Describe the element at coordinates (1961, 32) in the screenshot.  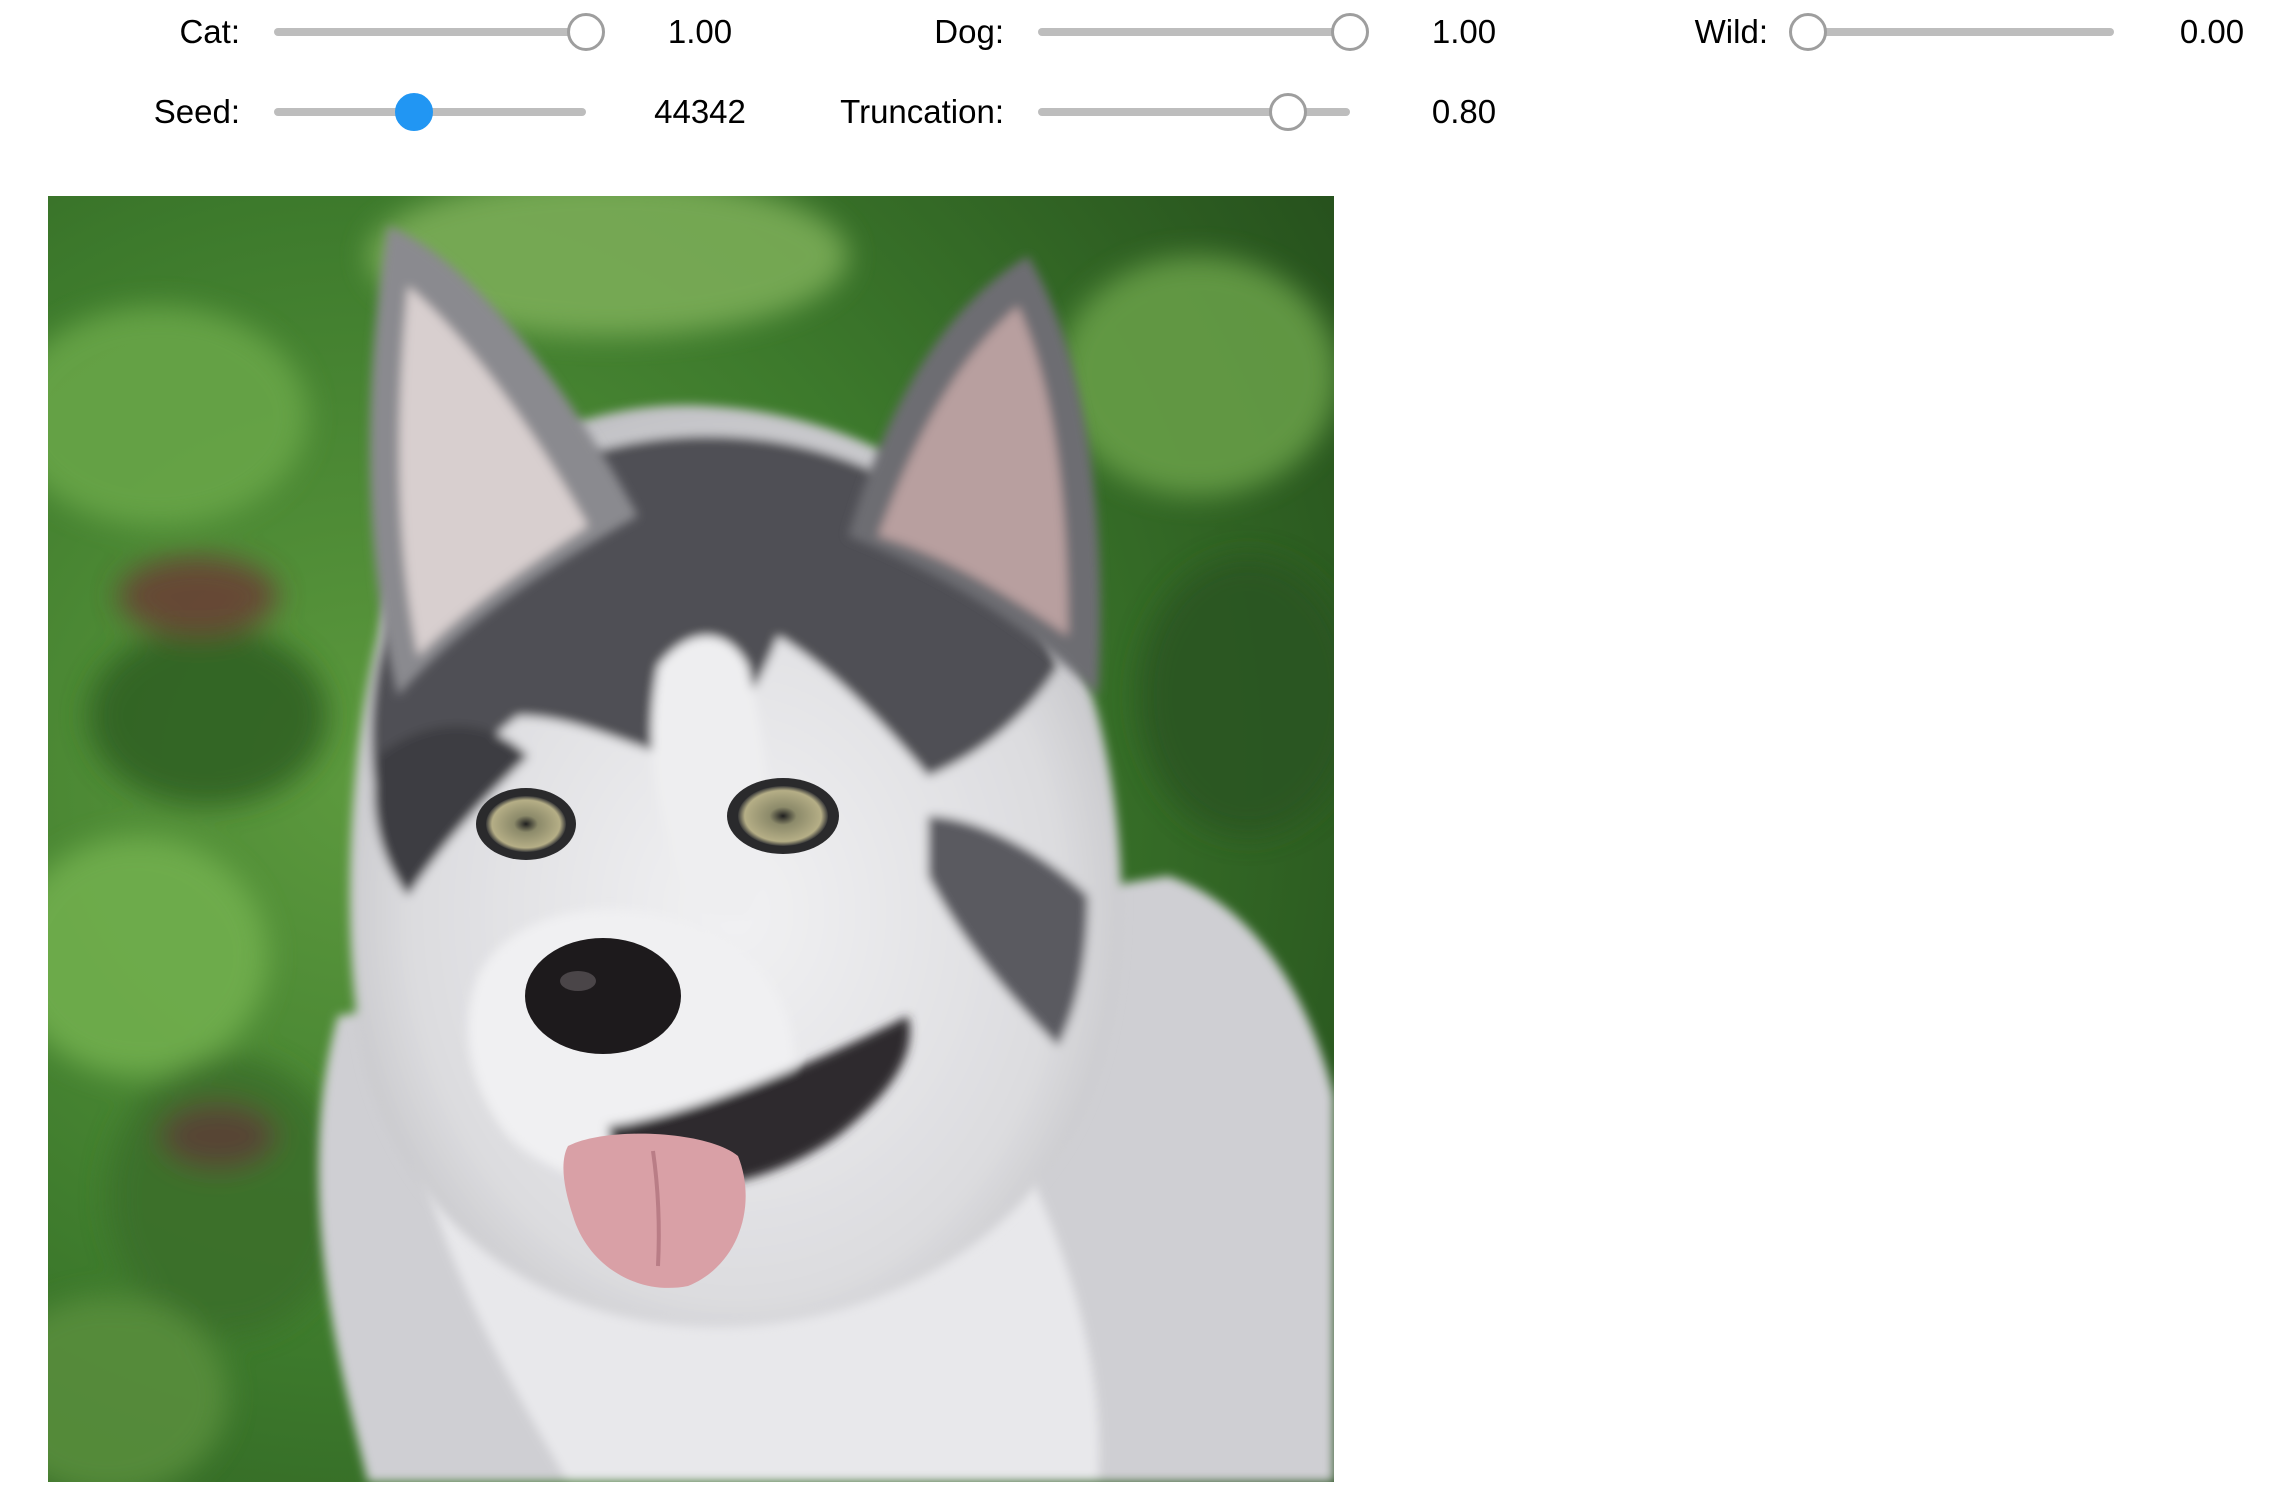
I see `wild-slider-track` at that location.